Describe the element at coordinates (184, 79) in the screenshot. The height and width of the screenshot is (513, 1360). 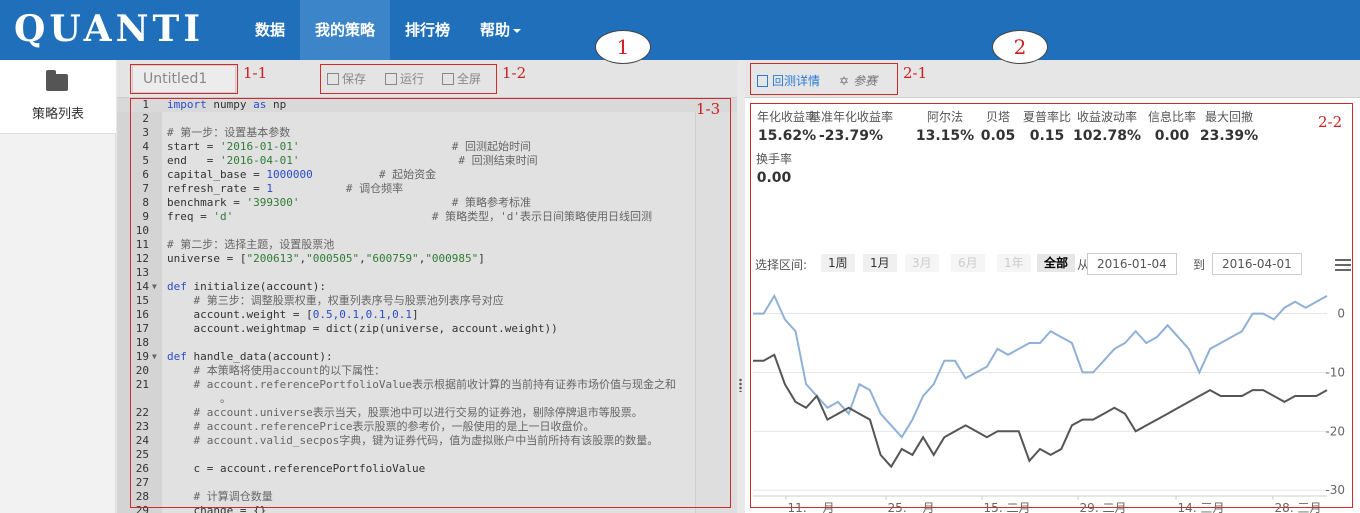
I see `annotation-box-title` at that location.